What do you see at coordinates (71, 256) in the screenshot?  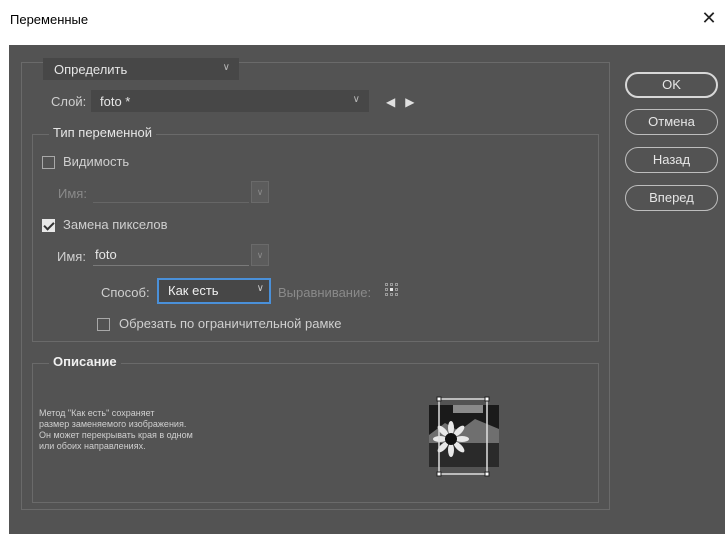 I see `pixel-name-label: Имя:` at bounding box center [71, 256].